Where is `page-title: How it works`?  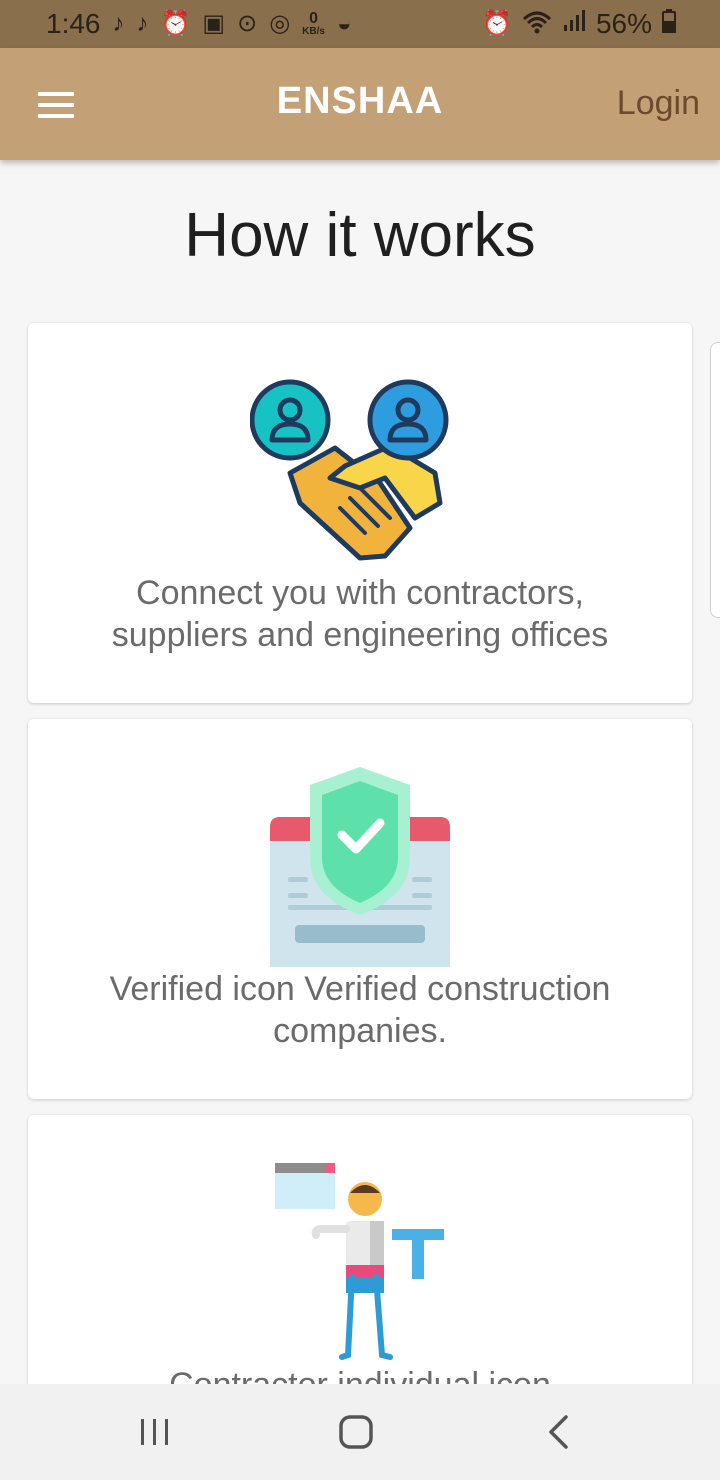 page-title: How it works is located at coordinates (360, 235).